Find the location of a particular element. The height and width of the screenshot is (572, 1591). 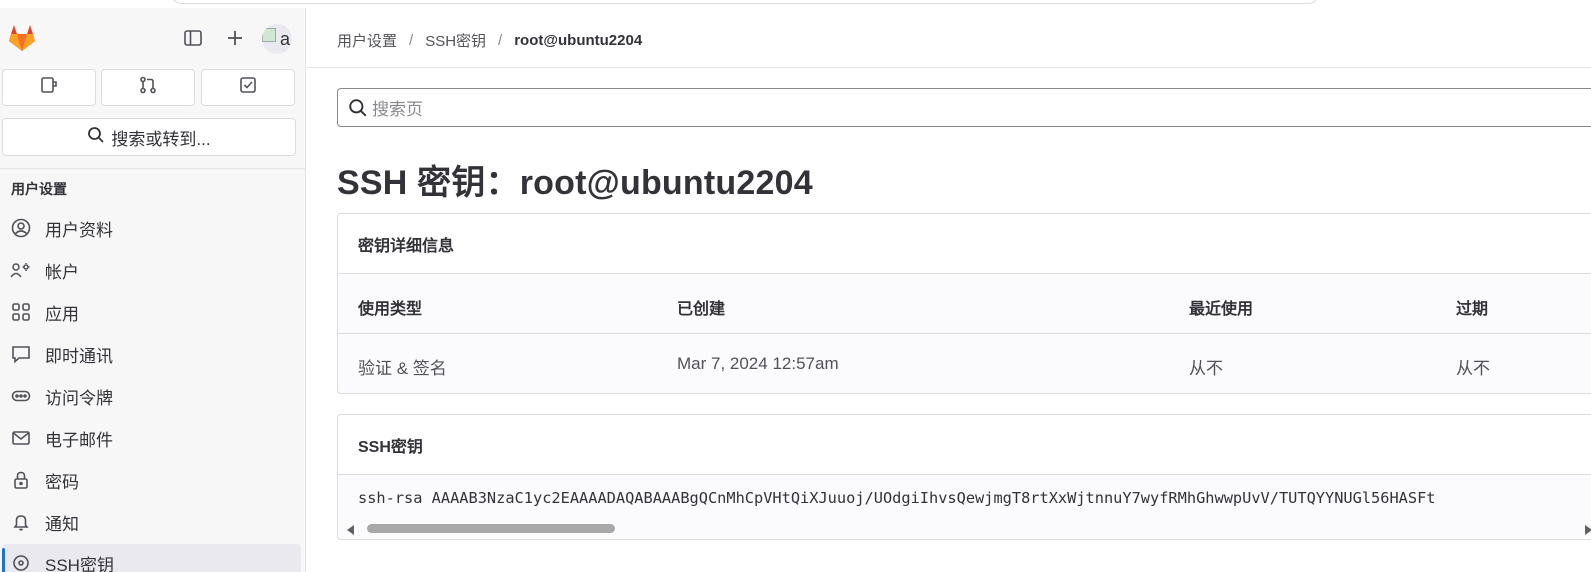

scroll-left-arrow-icon is located at coordinates (350, 530).